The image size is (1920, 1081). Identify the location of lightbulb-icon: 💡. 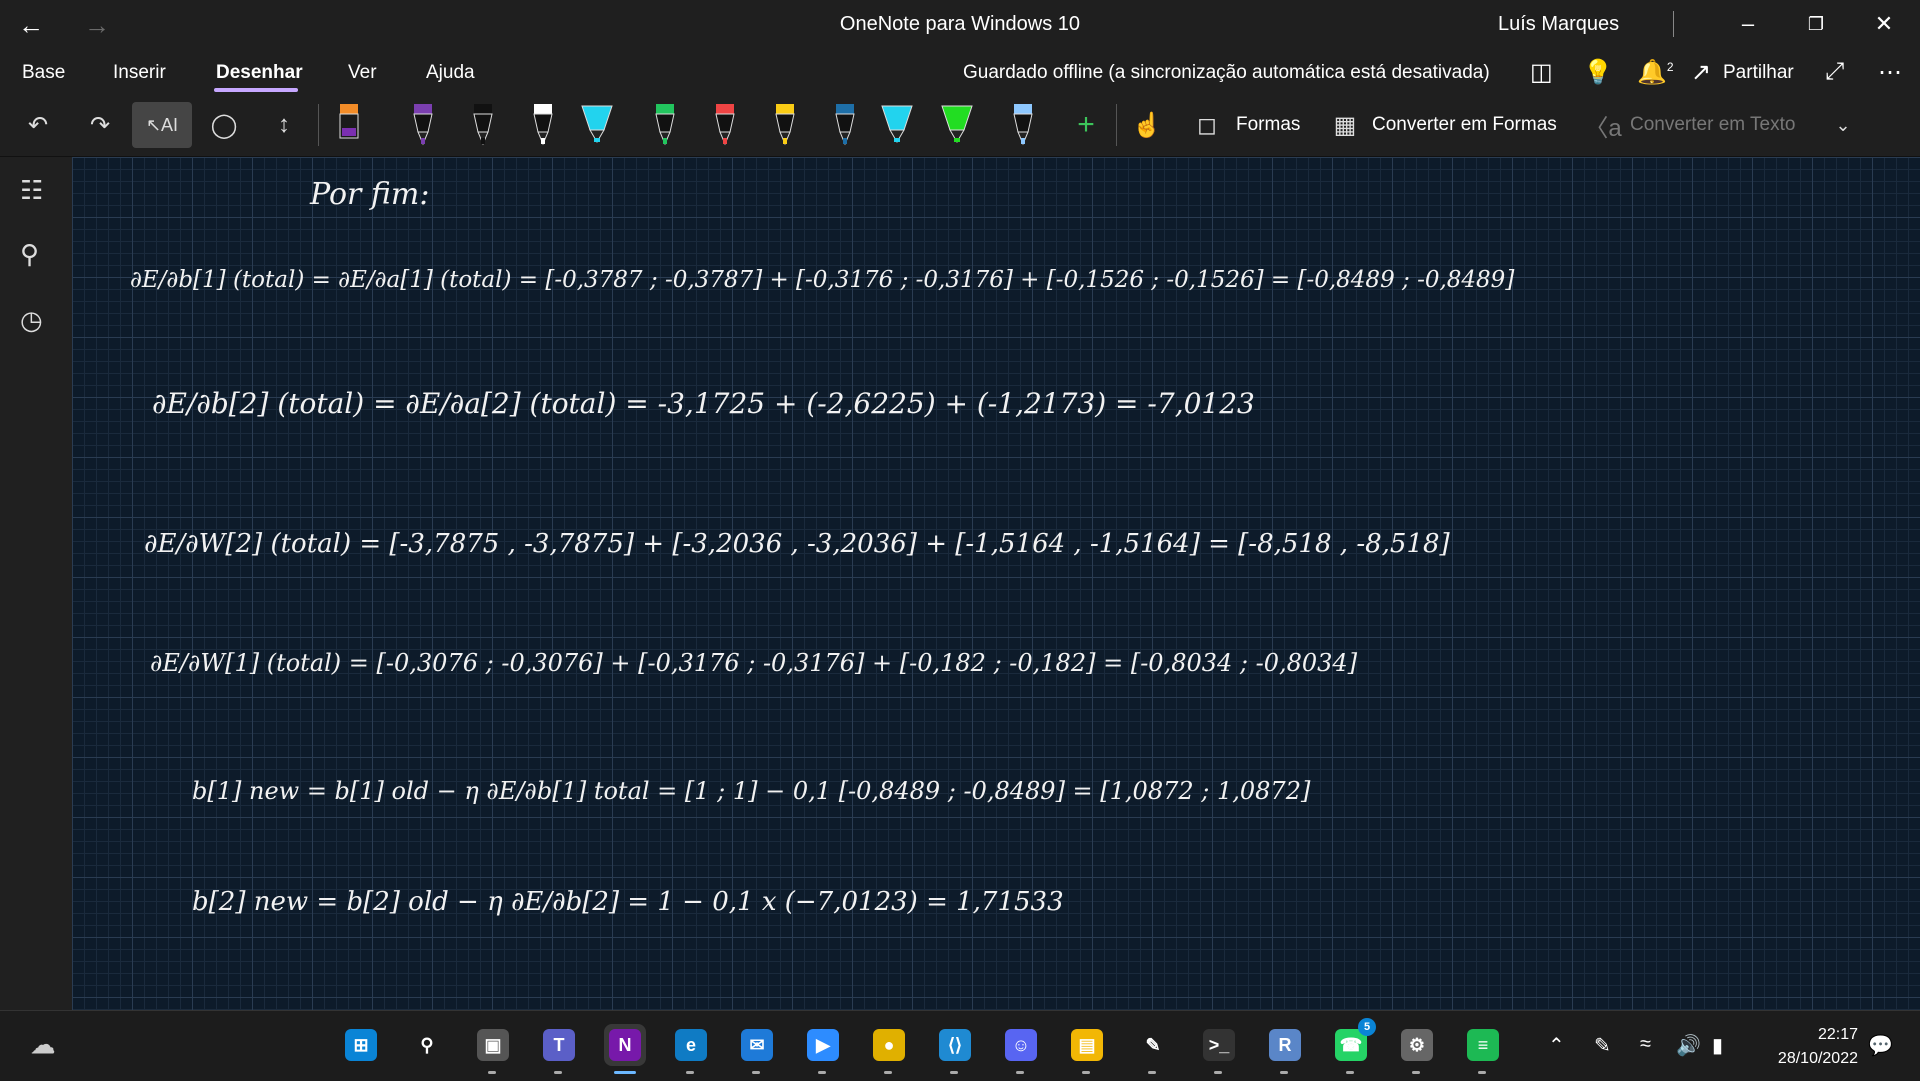
(1598, 72).